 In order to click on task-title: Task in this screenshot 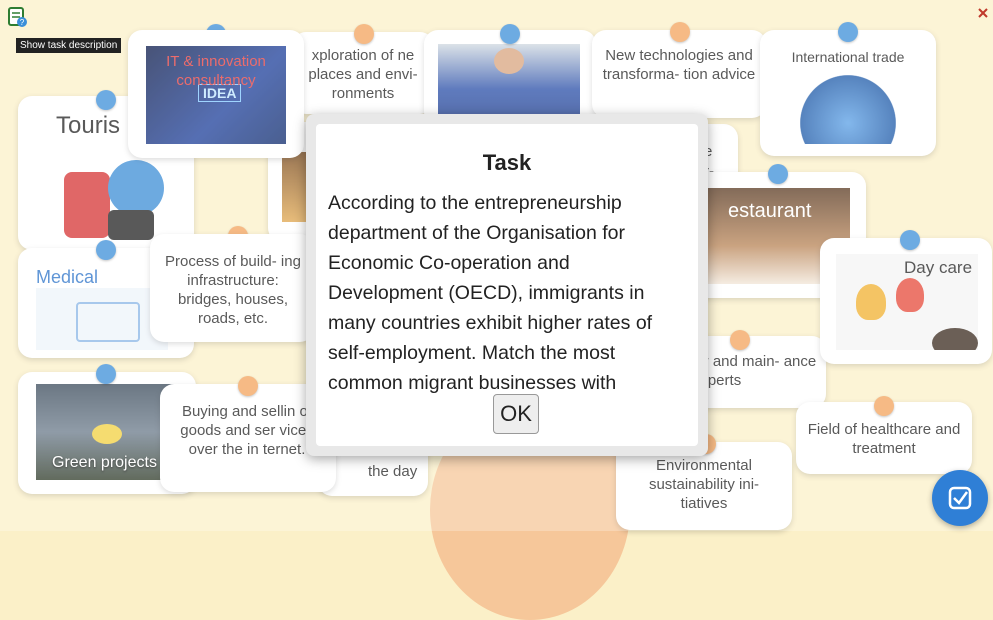, I will do `click(507, 162)`.